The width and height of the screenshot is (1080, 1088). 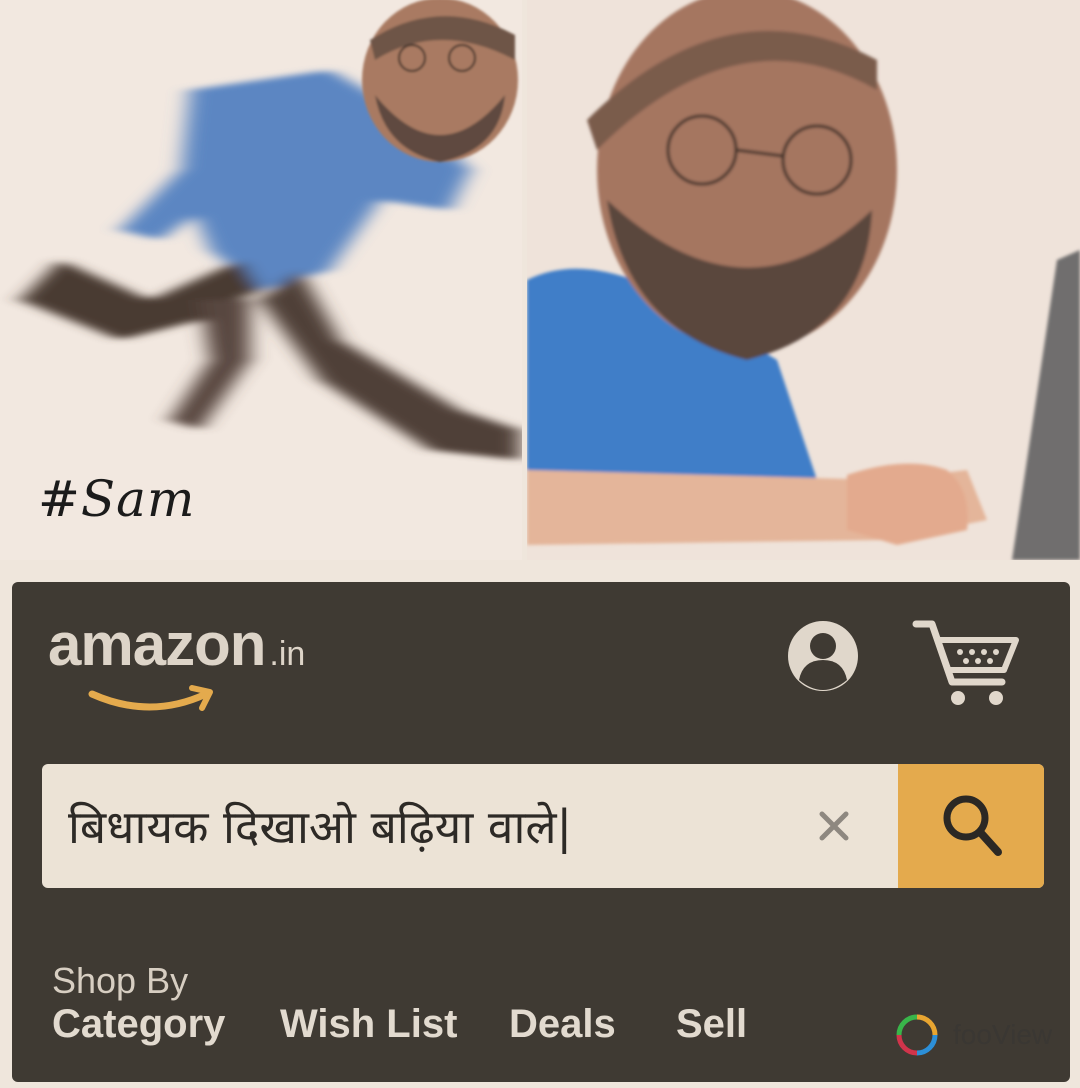 I want to click on clear-search-button, so click(x=834, y=828).